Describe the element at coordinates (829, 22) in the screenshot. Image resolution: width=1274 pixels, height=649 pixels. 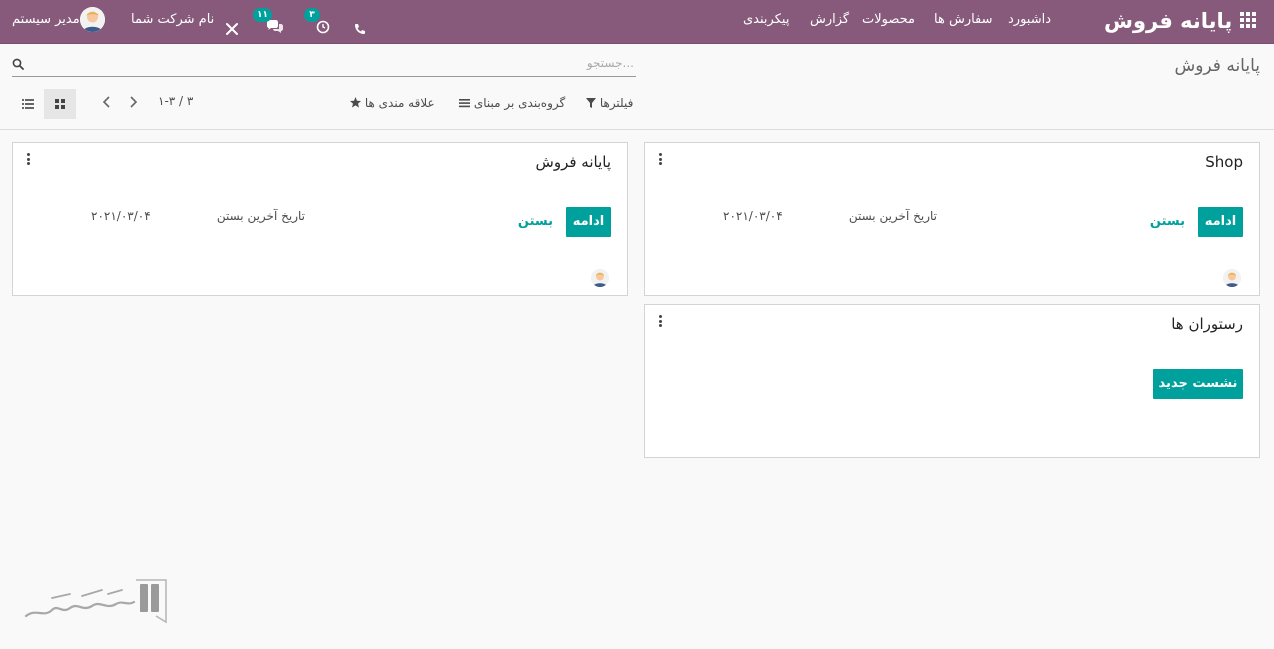
I see `menu-reporting: گزارش` at that location.